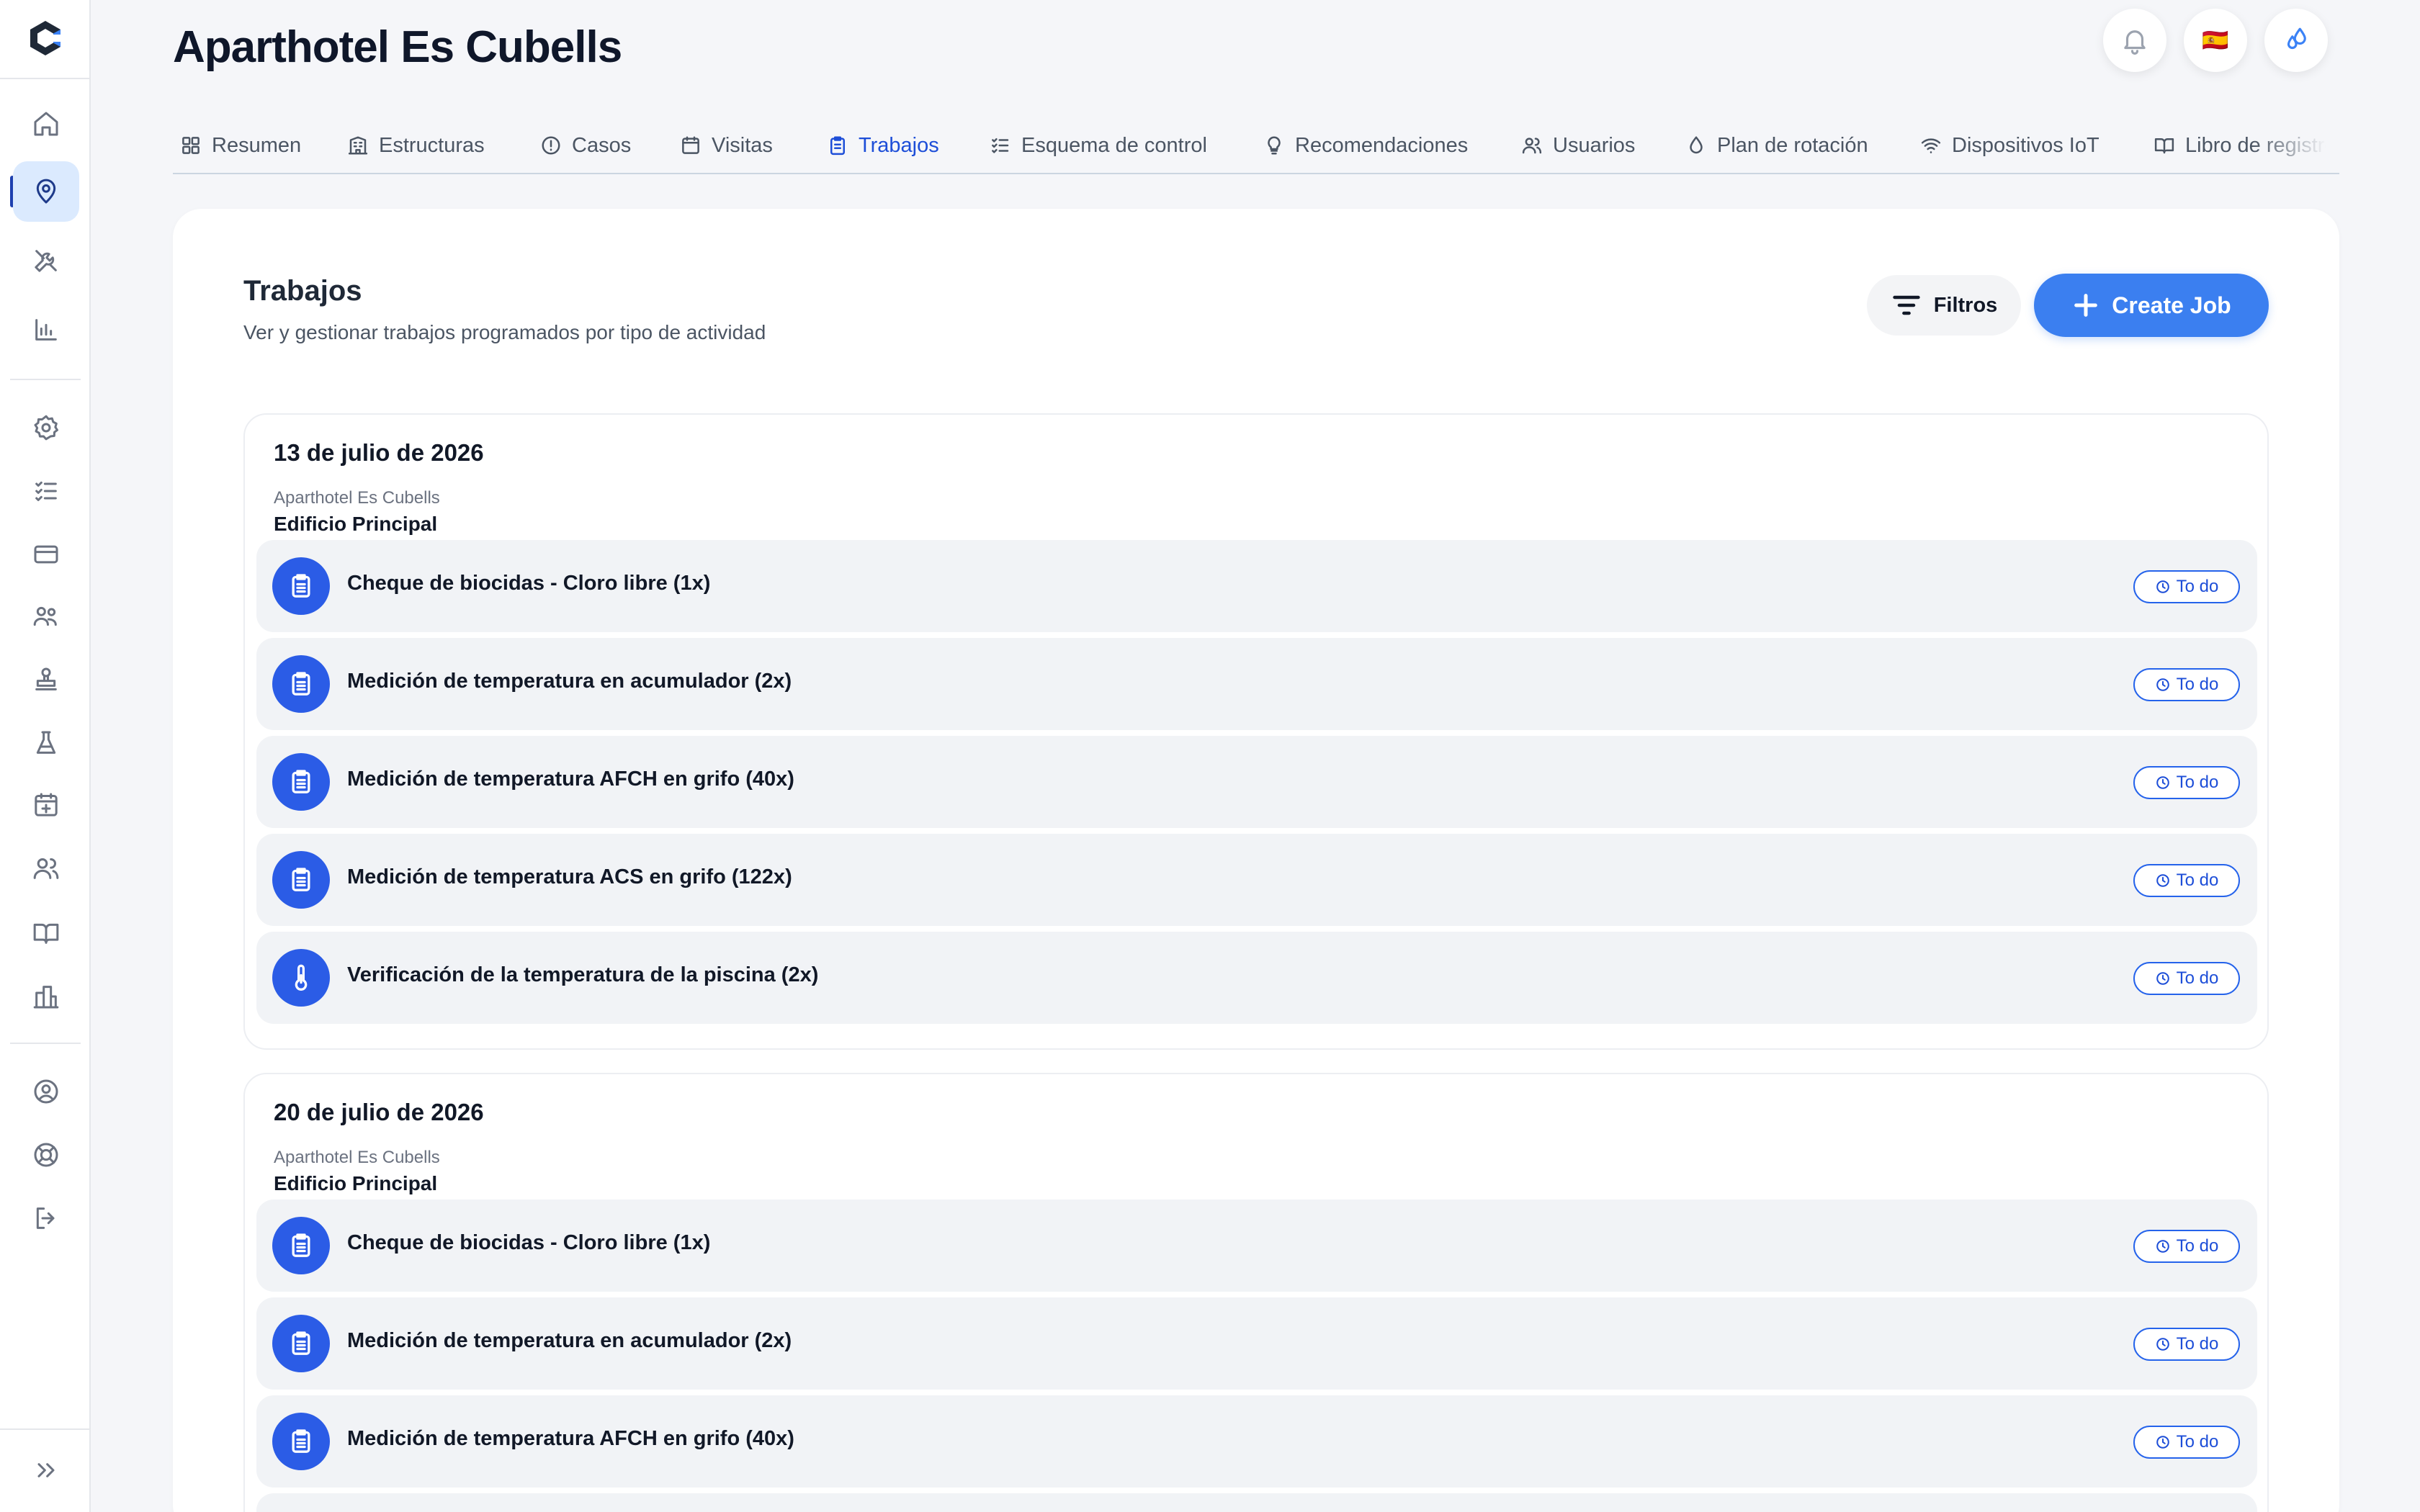 This screenshot has width=2420, height=1512. What do you see at coordinates (1382, 145) in the screenshot?
I see `tab-label: Recomendaciones` at bounding box center [1382, 145].